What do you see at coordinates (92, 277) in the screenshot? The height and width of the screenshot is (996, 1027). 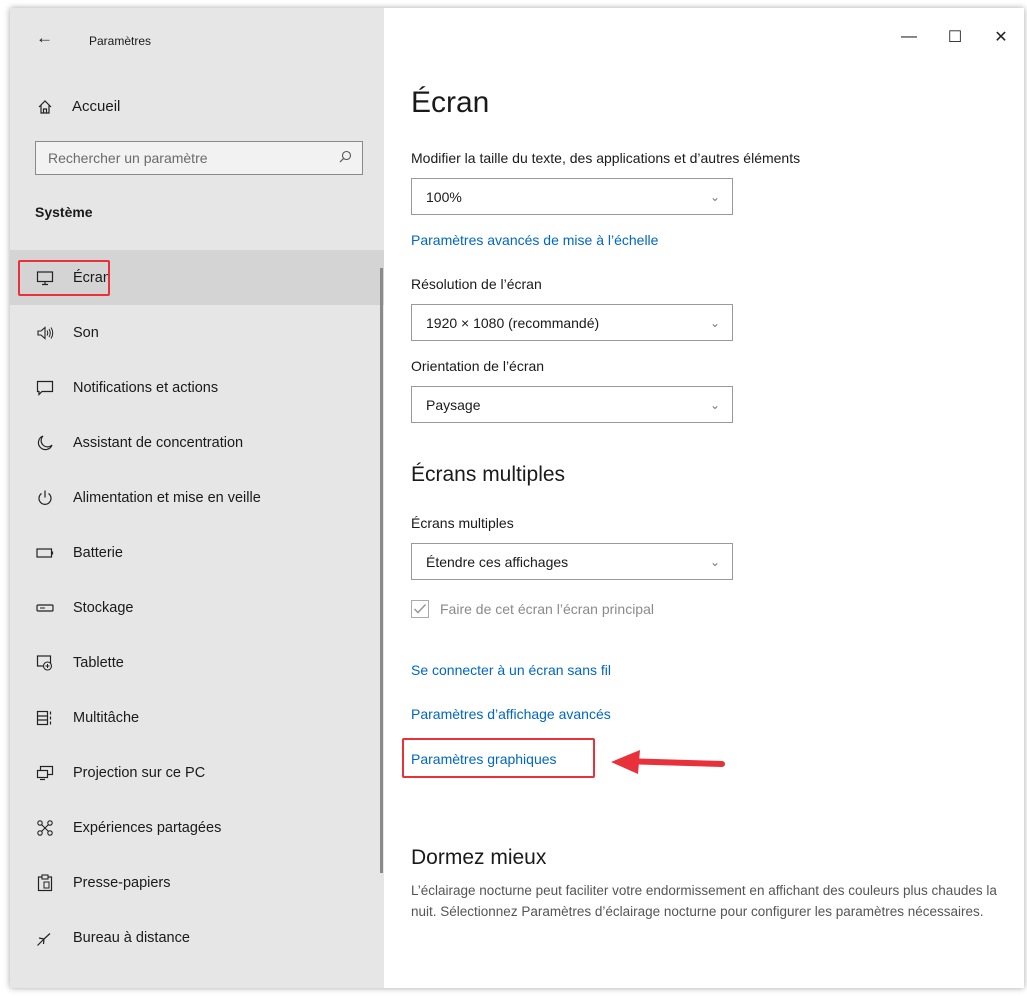 I see `sidebar-item-label: Écran` at bounding box center [92, 277].